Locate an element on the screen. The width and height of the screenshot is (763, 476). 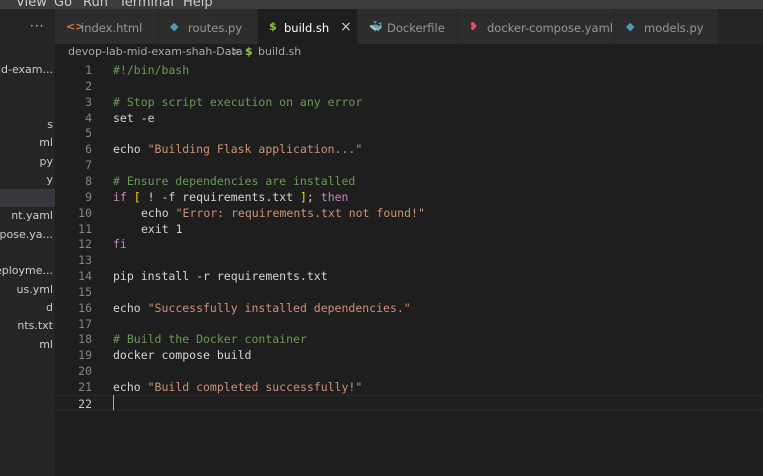
code-text: docker compose build is located at coordinates (182, 355).